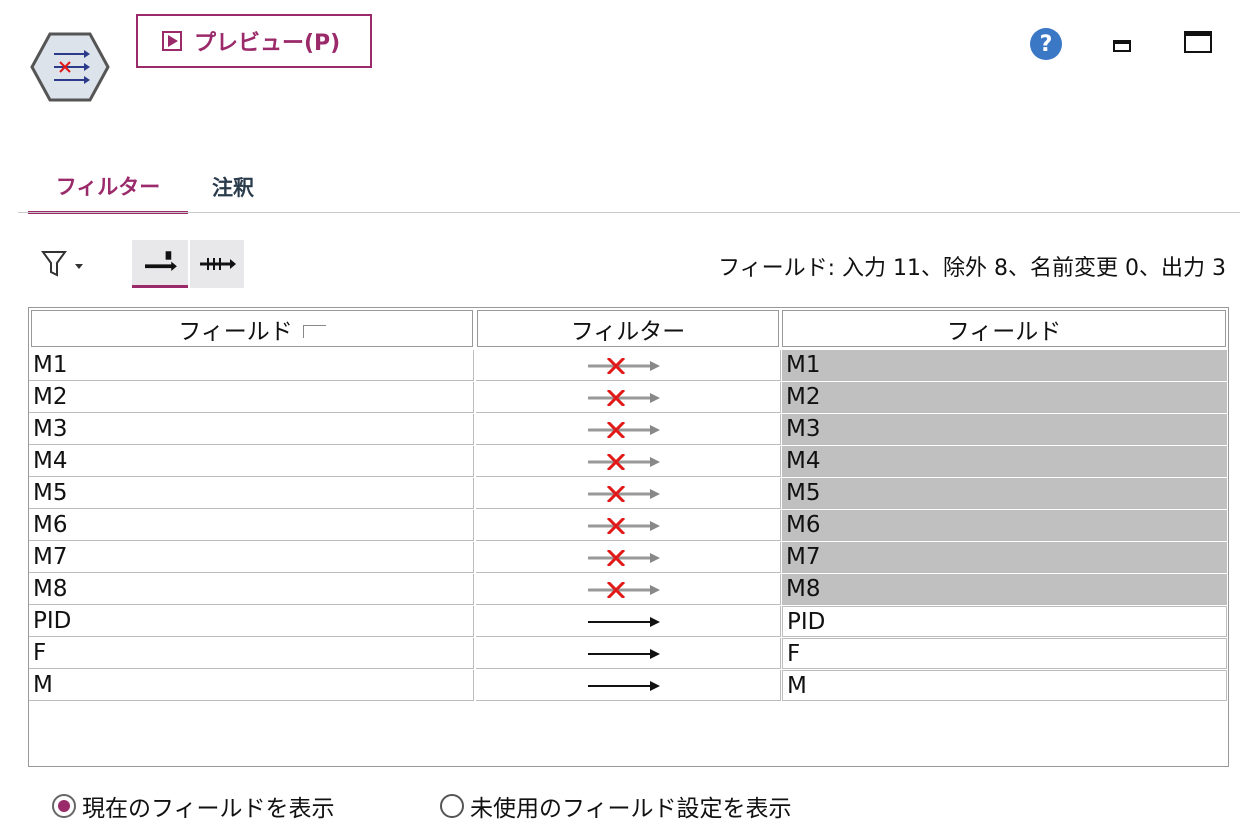  I want to click on help-icon: ?, so click(1046, 44).